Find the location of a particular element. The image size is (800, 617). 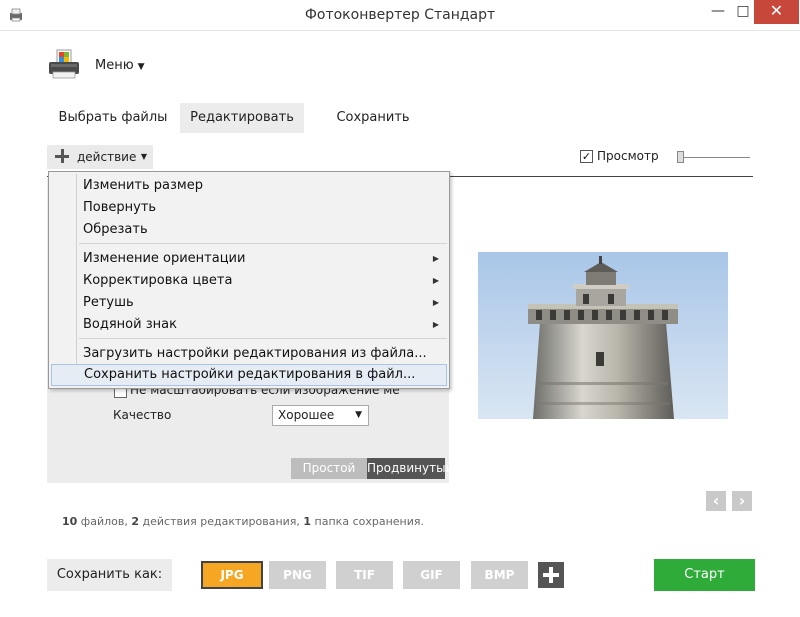

actions-count: 2 is located at coordinates (135, 521).